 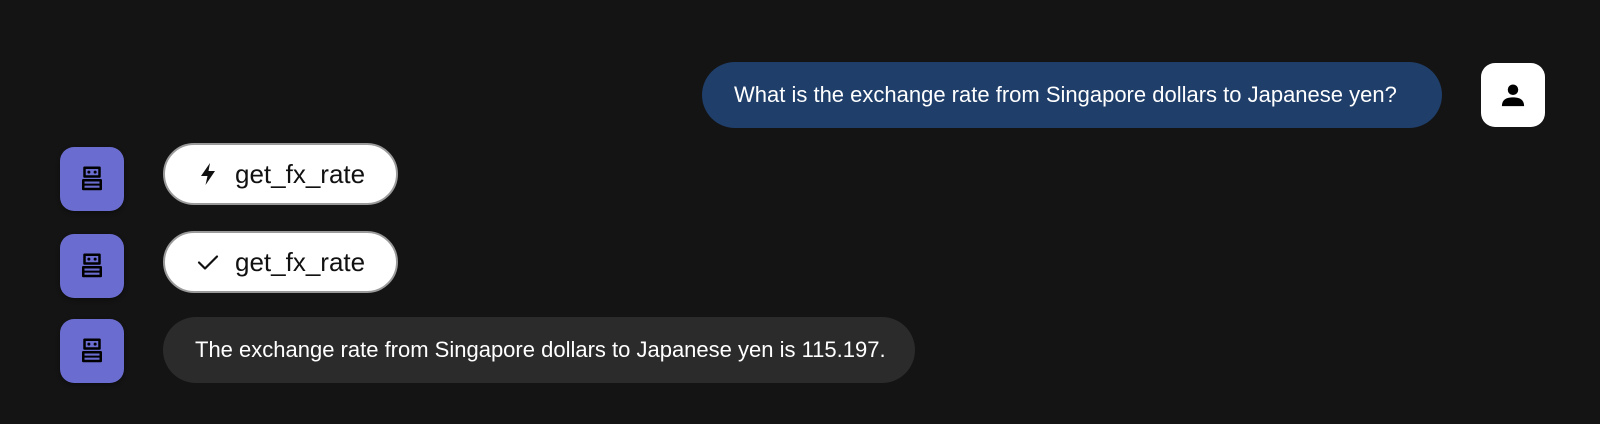 I want to click on checkmark-icon, so click(x=208, y=262).